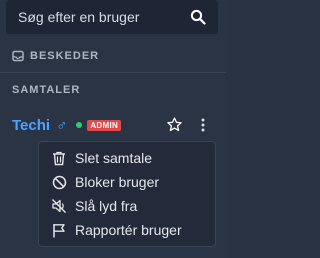  Describe the element at coordinates (59, 182) in the screenshot. I see `block-icon` at that location.